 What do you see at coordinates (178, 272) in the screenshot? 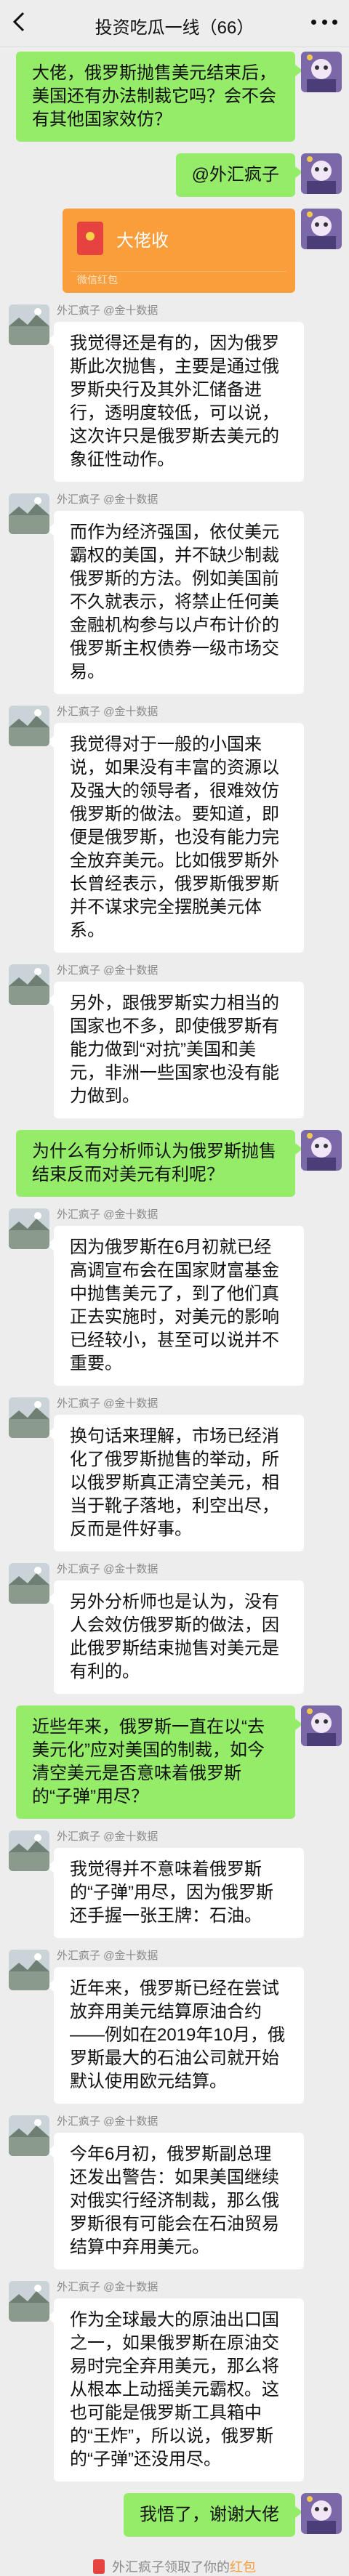
I see `divider` at bounding box center [178, 272].